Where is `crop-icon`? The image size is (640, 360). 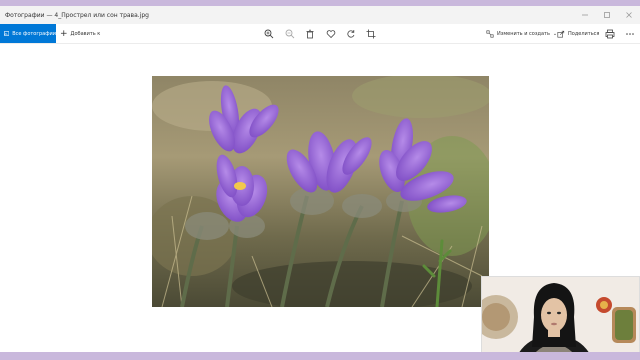 crop-icon is located at coordinates (370, 33).